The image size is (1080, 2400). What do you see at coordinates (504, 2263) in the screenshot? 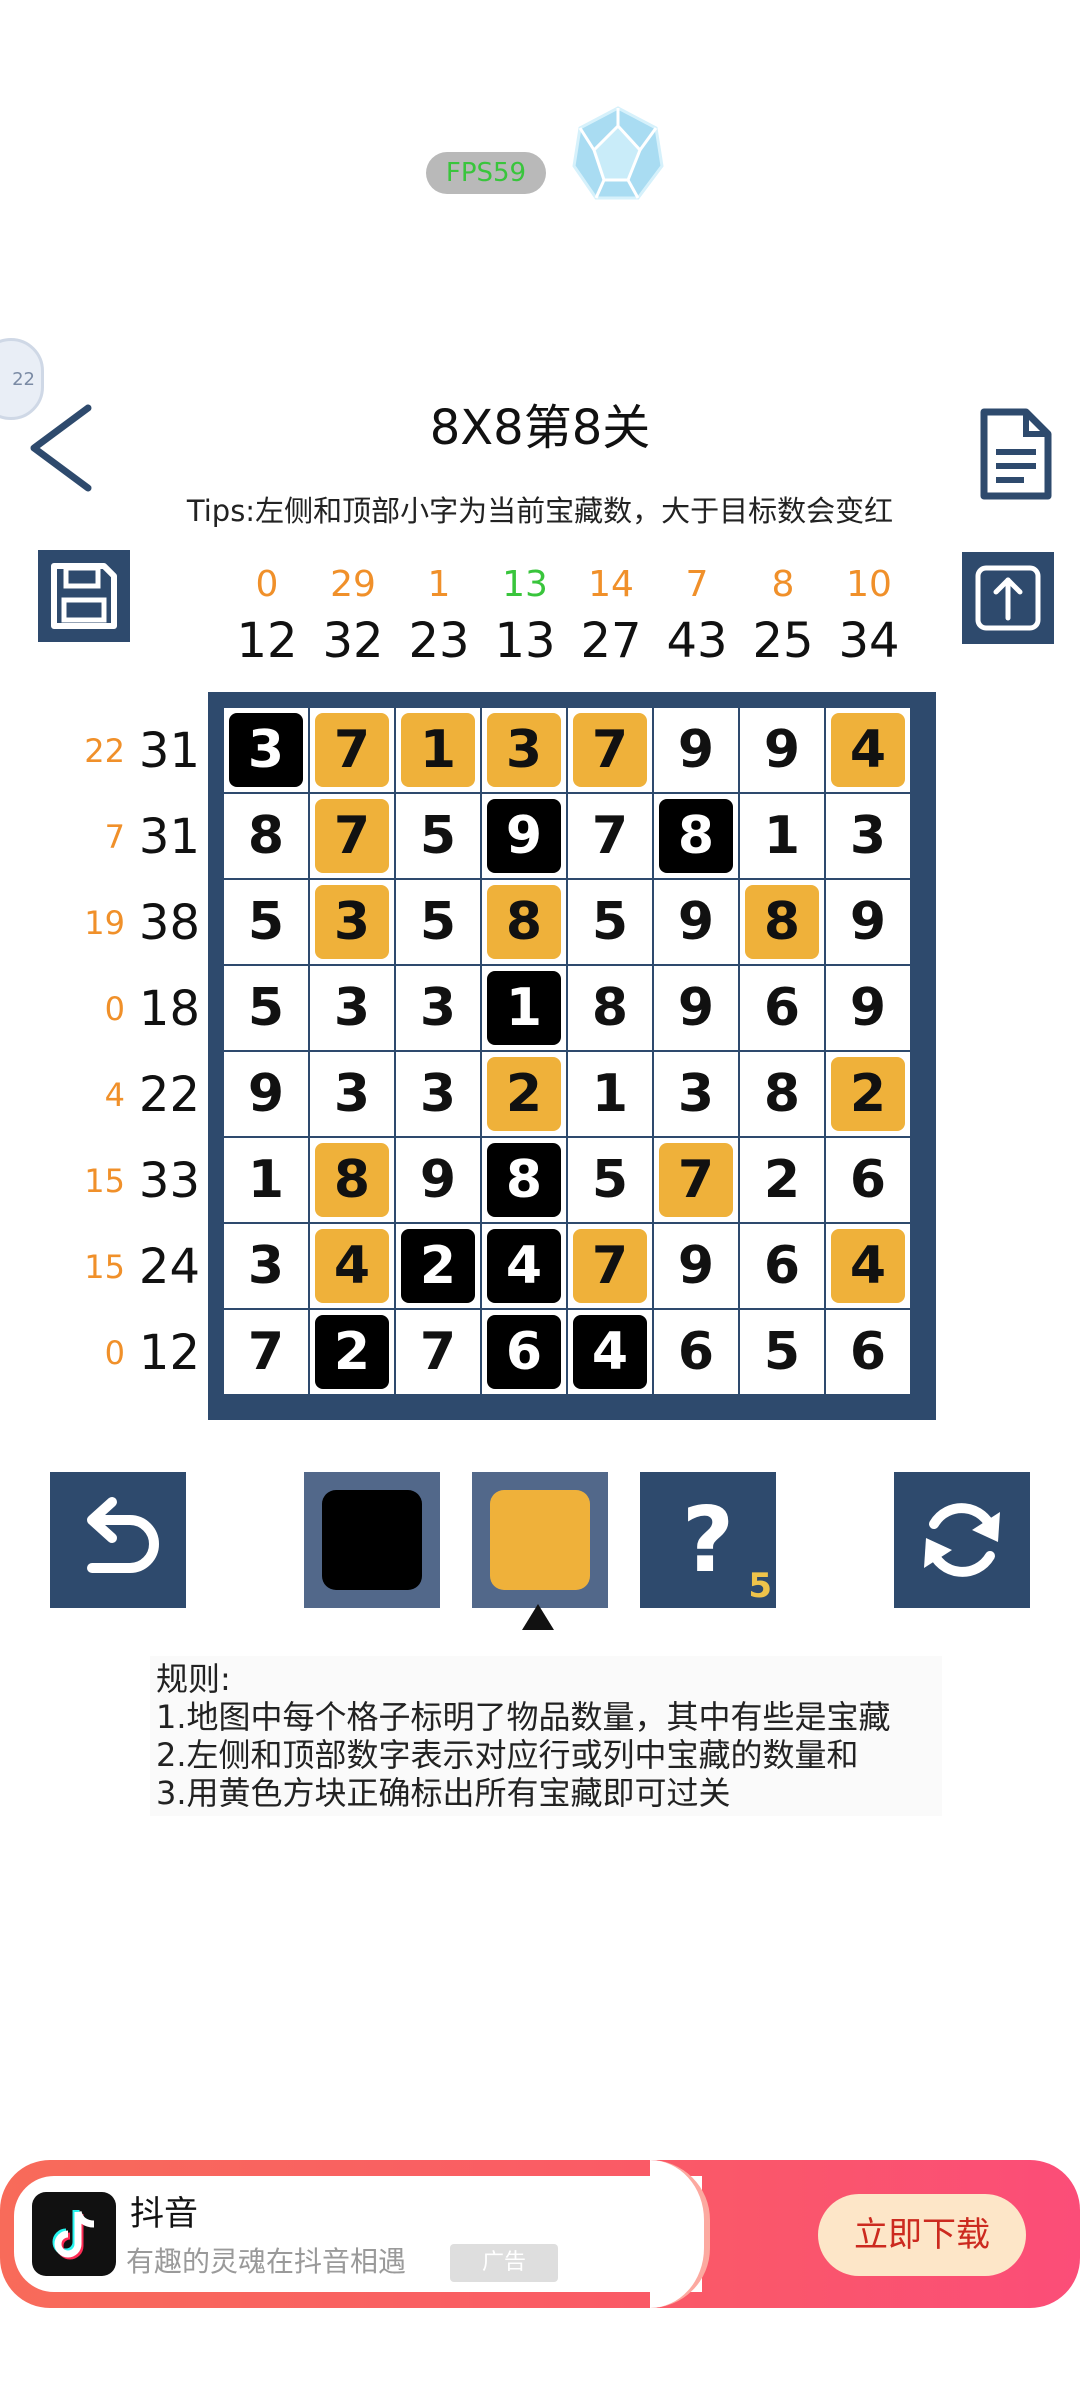
I see `ad-label-badge: 广告` at bounding box center [504, 2263].